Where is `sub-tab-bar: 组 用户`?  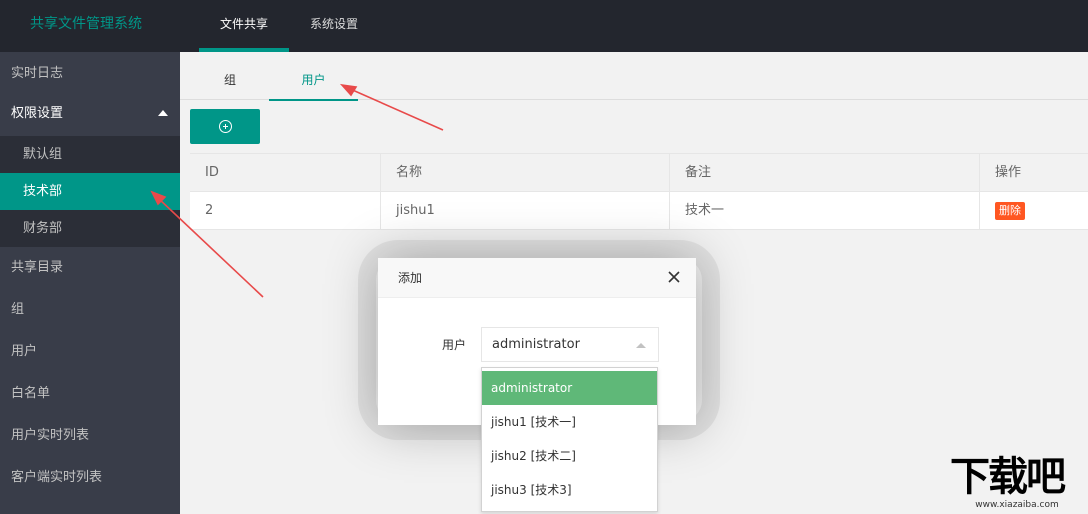 sub-tab-bar: 组 用户 is located at coordinates (634, 76).